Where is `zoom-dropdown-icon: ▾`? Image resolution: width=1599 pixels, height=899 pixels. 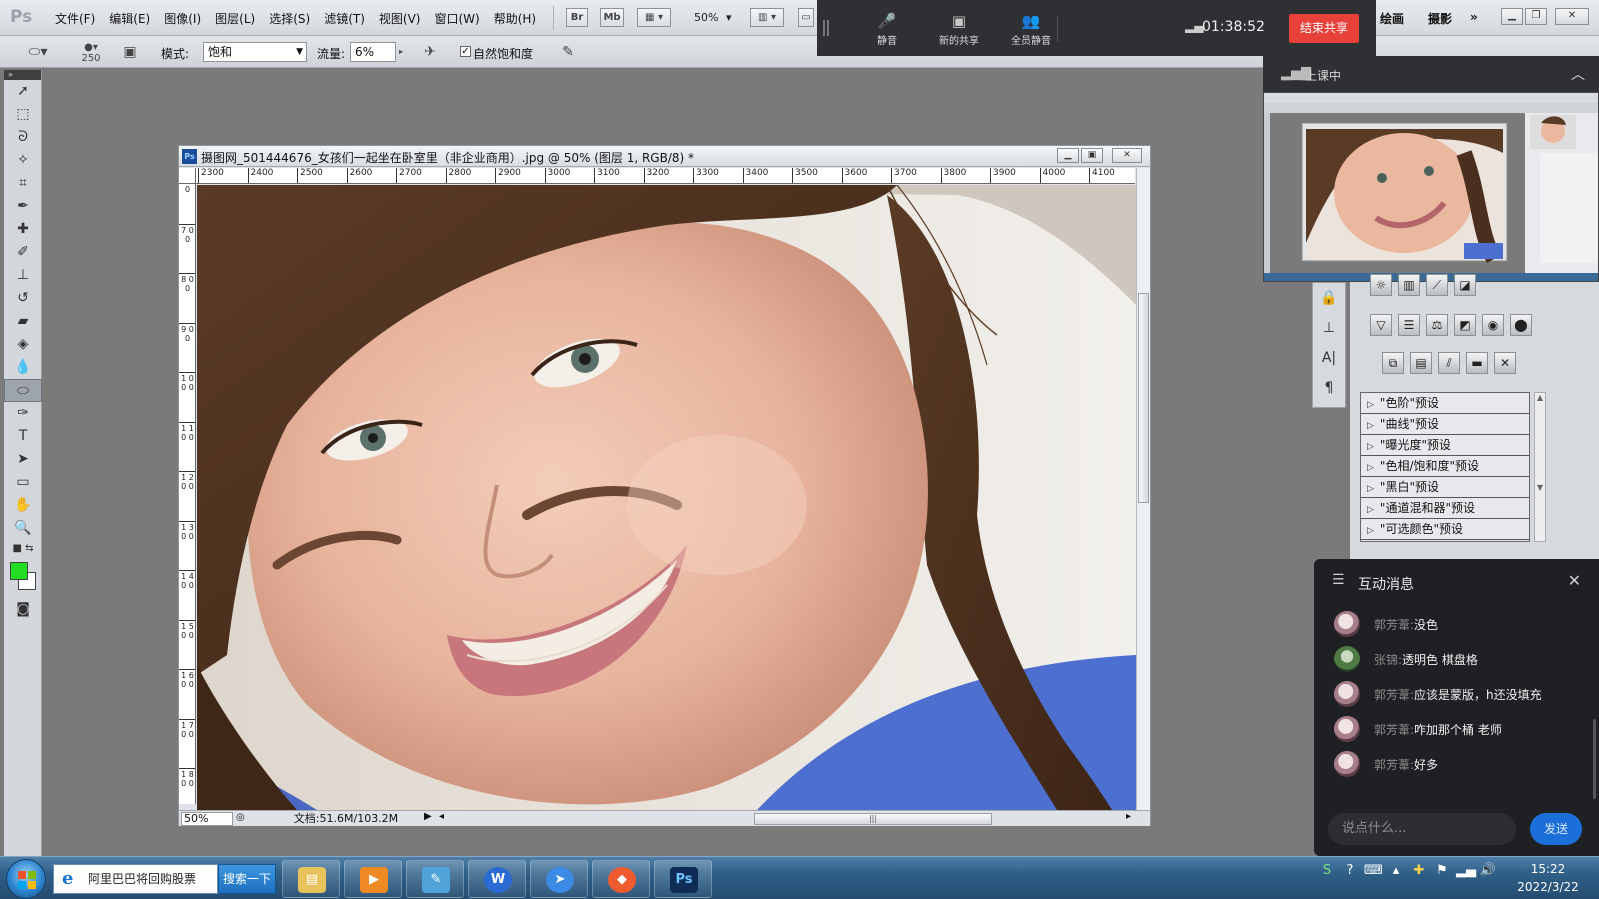
zoom-dropdown-icon: ▾ is located at coordinates (729, 17).